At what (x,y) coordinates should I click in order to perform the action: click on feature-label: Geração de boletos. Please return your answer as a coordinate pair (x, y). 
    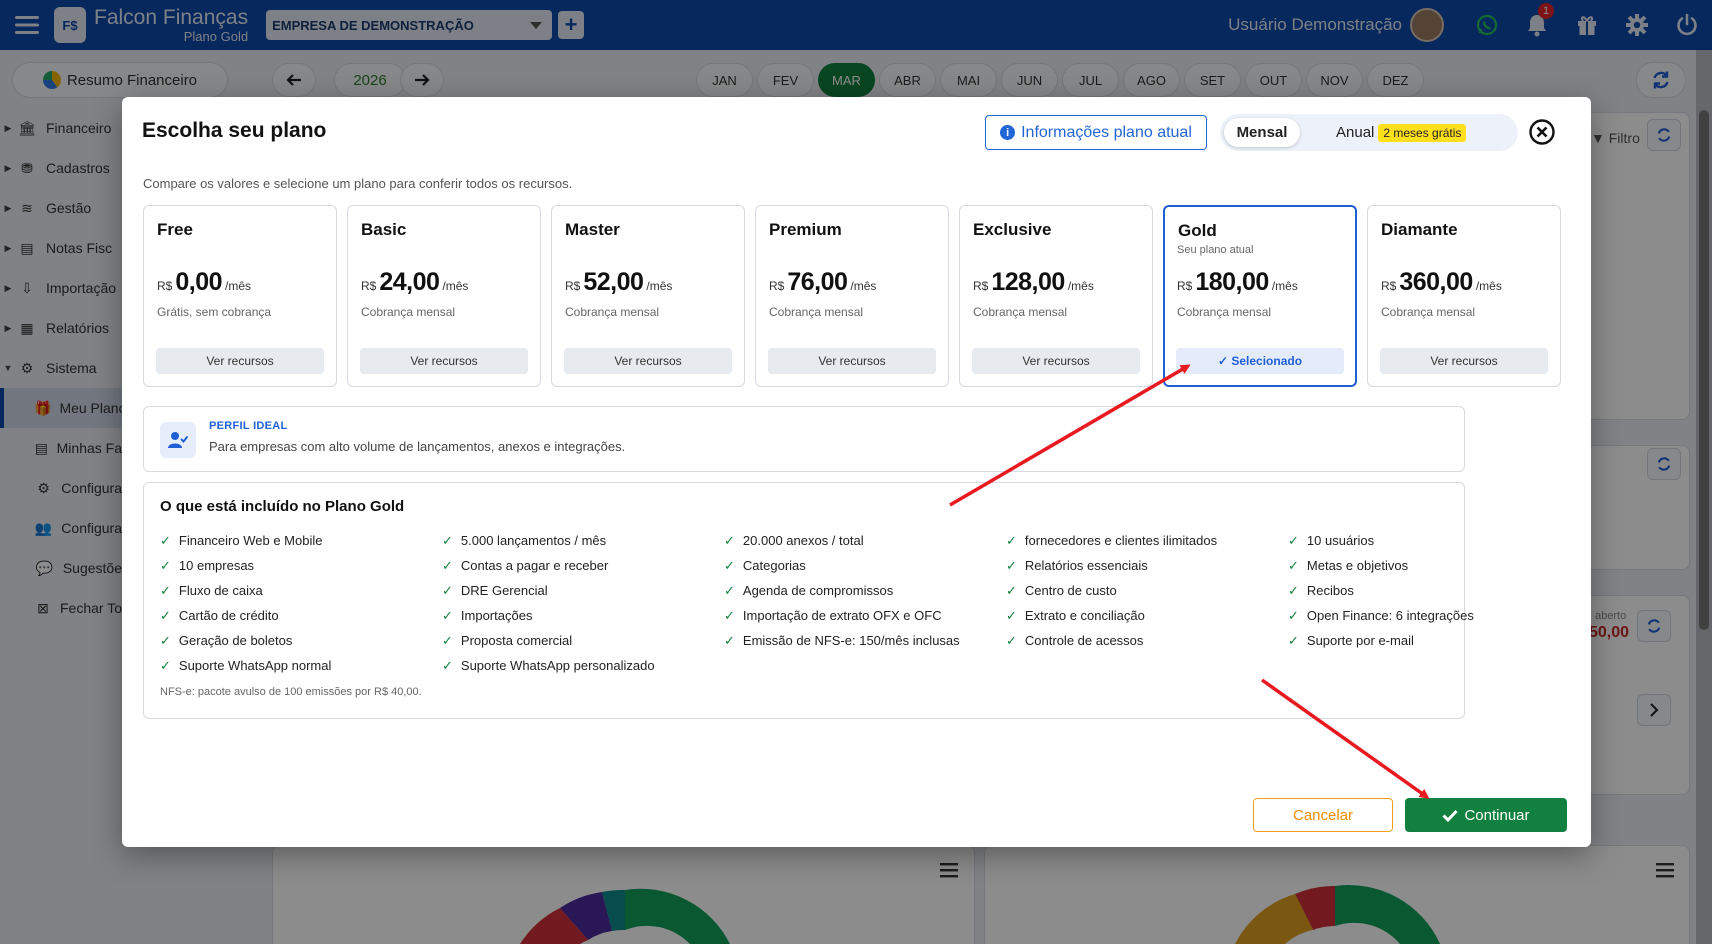
    Looking at the image, I should click on (235, 640).